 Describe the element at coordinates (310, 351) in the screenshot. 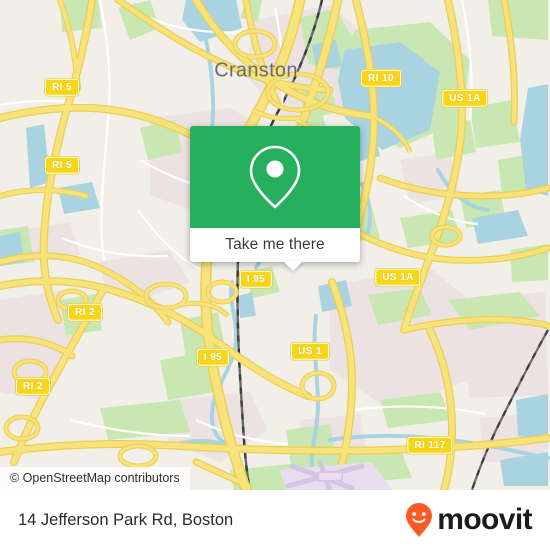

I see `road-shield: US 1` at that location.